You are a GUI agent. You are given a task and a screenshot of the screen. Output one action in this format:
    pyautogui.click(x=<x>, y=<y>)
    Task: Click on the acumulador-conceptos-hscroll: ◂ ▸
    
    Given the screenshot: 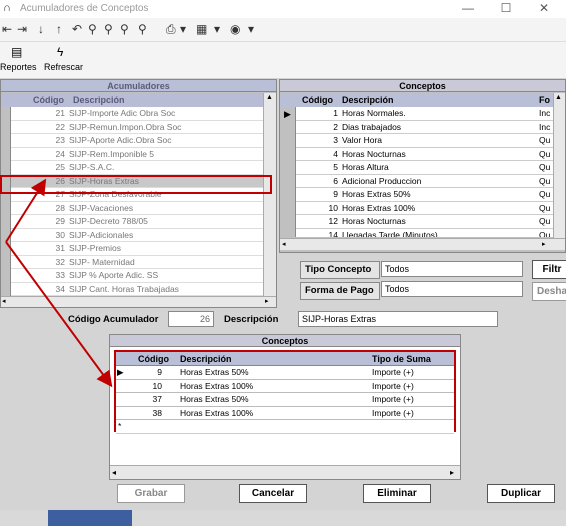 What is the action you would take?
    pyautogui.click(x=285, y=472)
    